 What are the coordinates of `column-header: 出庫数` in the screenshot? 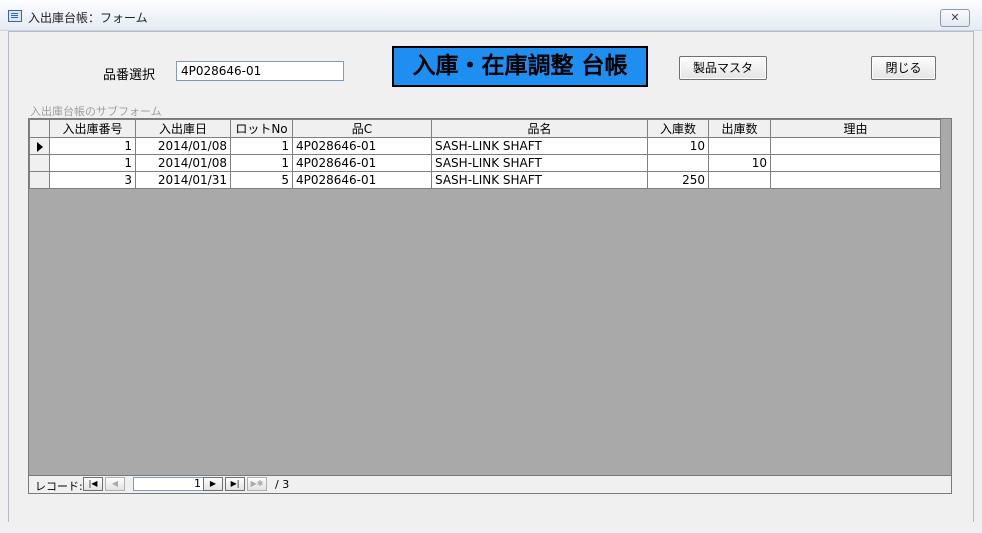 It's located at (739, 128).